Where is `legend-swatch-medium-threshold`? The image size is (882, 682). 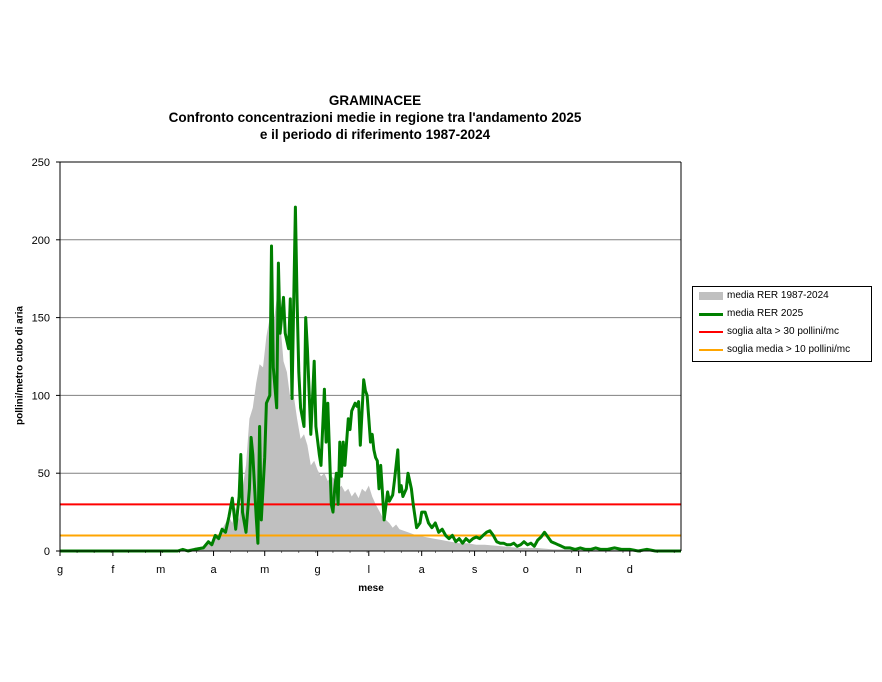 legend-swatch-medium-threshold is located at coordinates (711, 350).